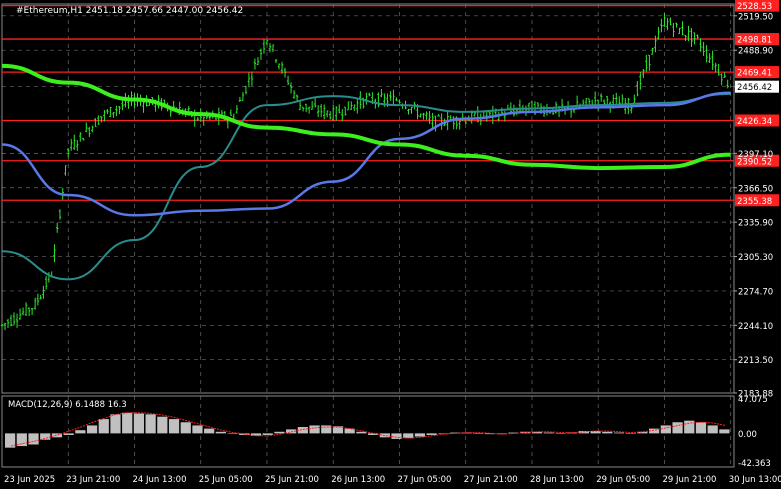  Describe the element at coordinates (292, 480) in the screenshot. I see `x-tick-label: 25 Jun 21:00` at that location.